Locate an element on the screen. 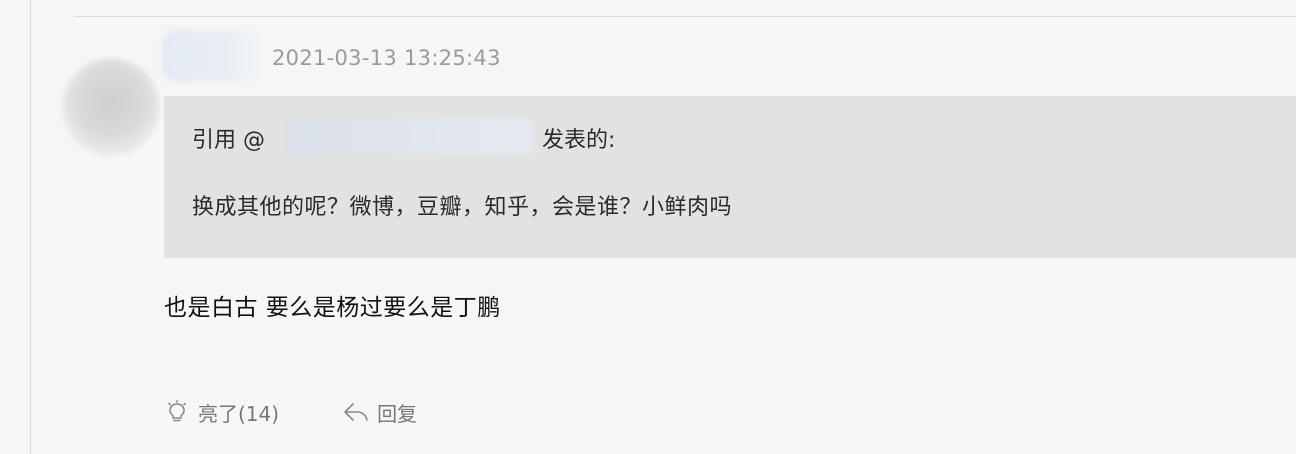  left-divider is located at coordinates (30, 227).